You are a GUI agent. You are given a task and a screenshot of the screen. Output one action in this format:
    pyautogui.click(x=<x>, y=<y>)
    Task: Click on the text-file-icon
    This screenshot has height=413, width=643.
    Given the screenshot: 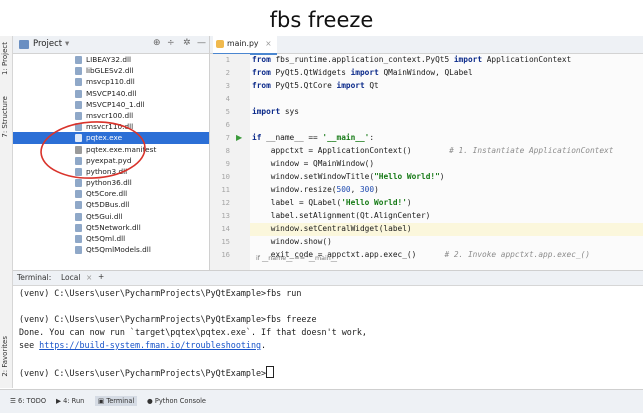 What is the action you would take?
    pyautogui.click(x=78, y=149)
    